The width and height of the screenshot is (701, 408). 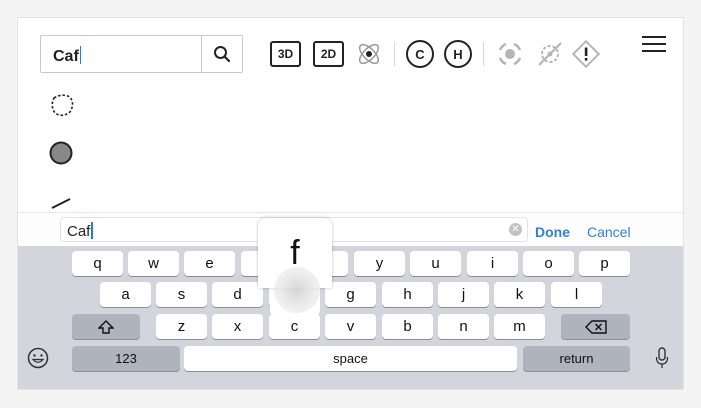 I want to click on hamburger-menu-icon, so click(x=654, y=45).